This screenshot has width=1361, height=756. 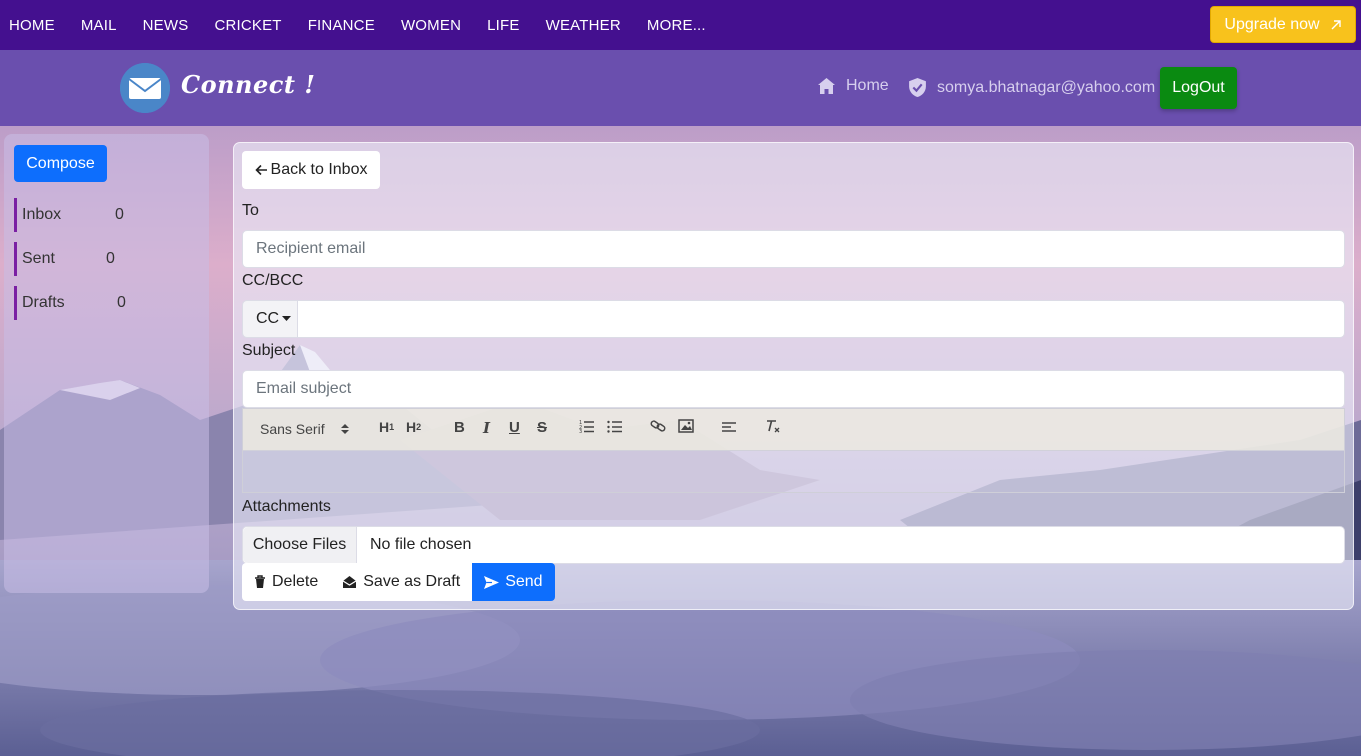 What do you see at coordinates (32, 25) in the screenshot?
I see `nav-home: HOME` at bounding box center [32, 25].